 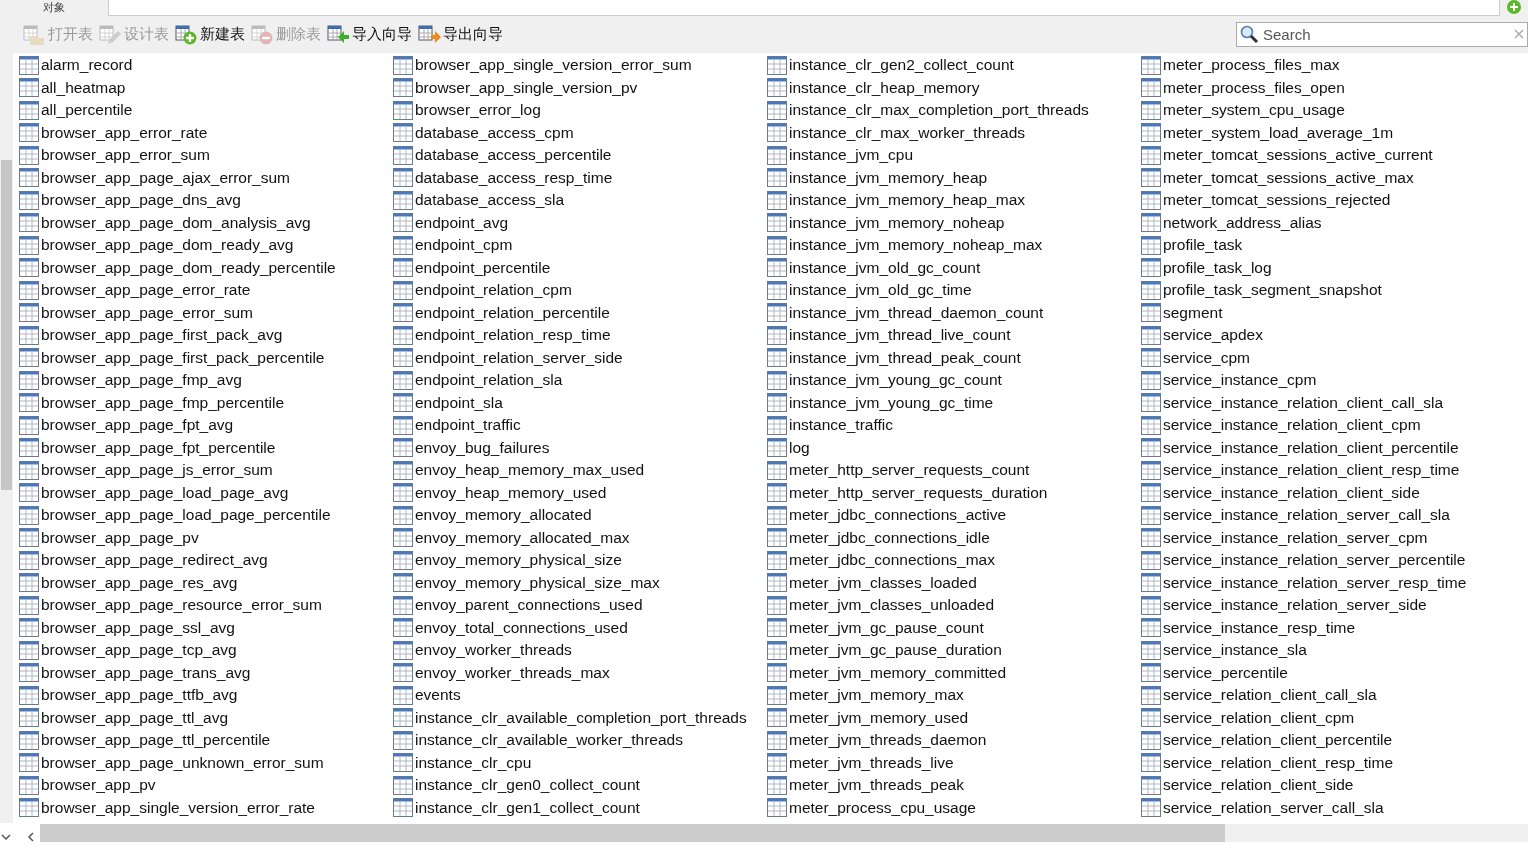 What do you see at coordinates (954, 582) in the screenshot?
I see `table-item: meter_jvm_classes_loaded` at bounding box center [954, 582].